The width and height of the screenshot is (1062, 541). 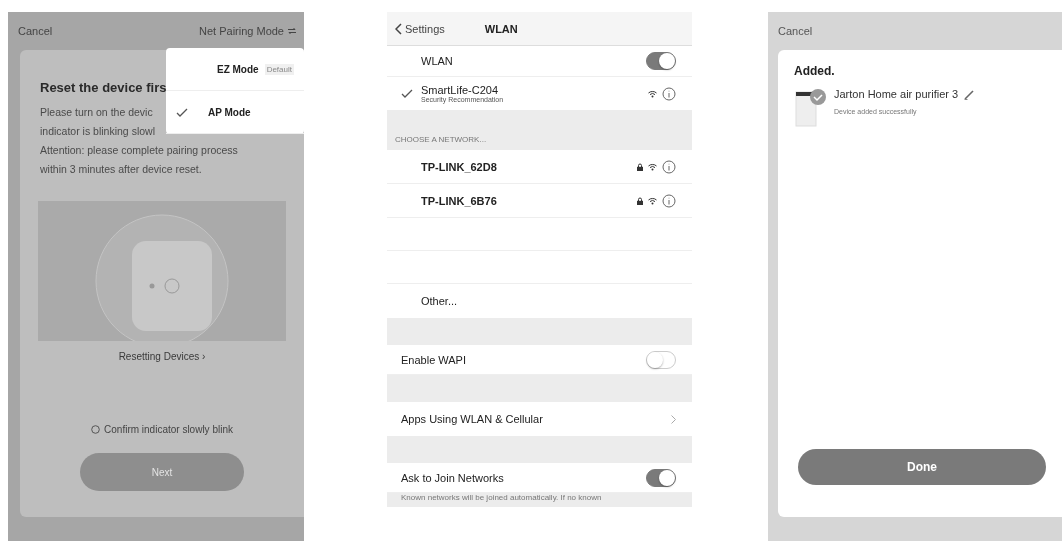 What do you see at coordinates (529, 166) in the screenshot?
I see `network-name: TP-LINK_62D8` at bounding box center [529, 166].